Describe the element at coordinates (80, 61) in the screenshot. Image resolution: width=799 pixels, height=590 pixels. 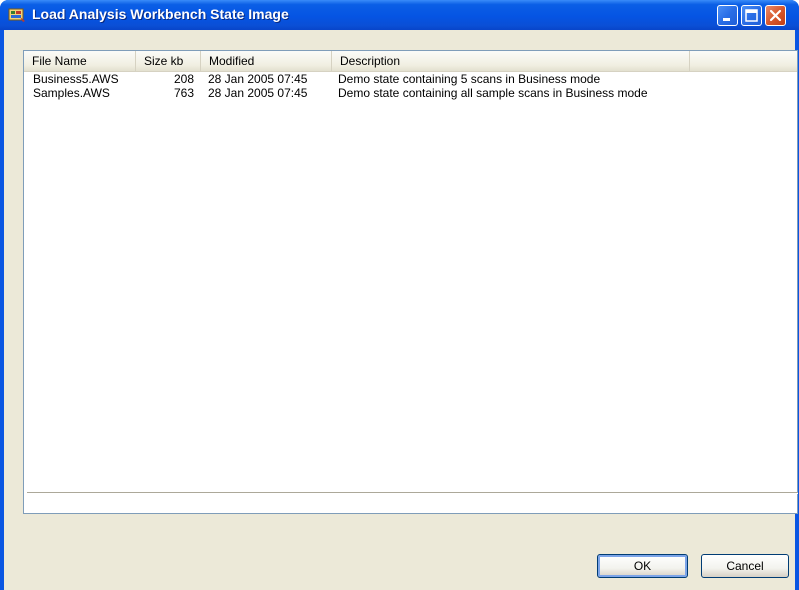
I see `column-header-file-name: File Name` at that location.